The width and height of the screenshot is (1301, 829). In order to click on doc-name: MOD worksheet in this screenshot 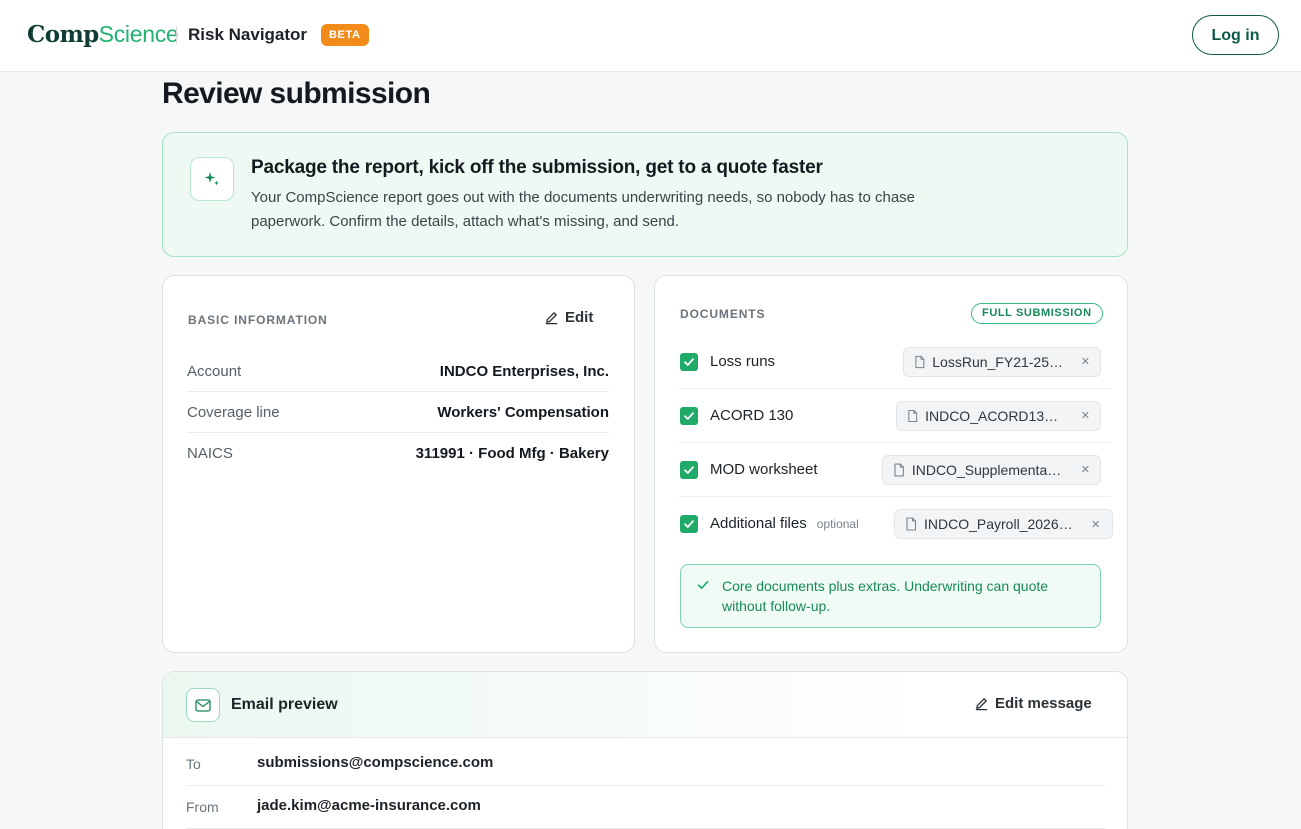, I will do `click(764, 470)`.